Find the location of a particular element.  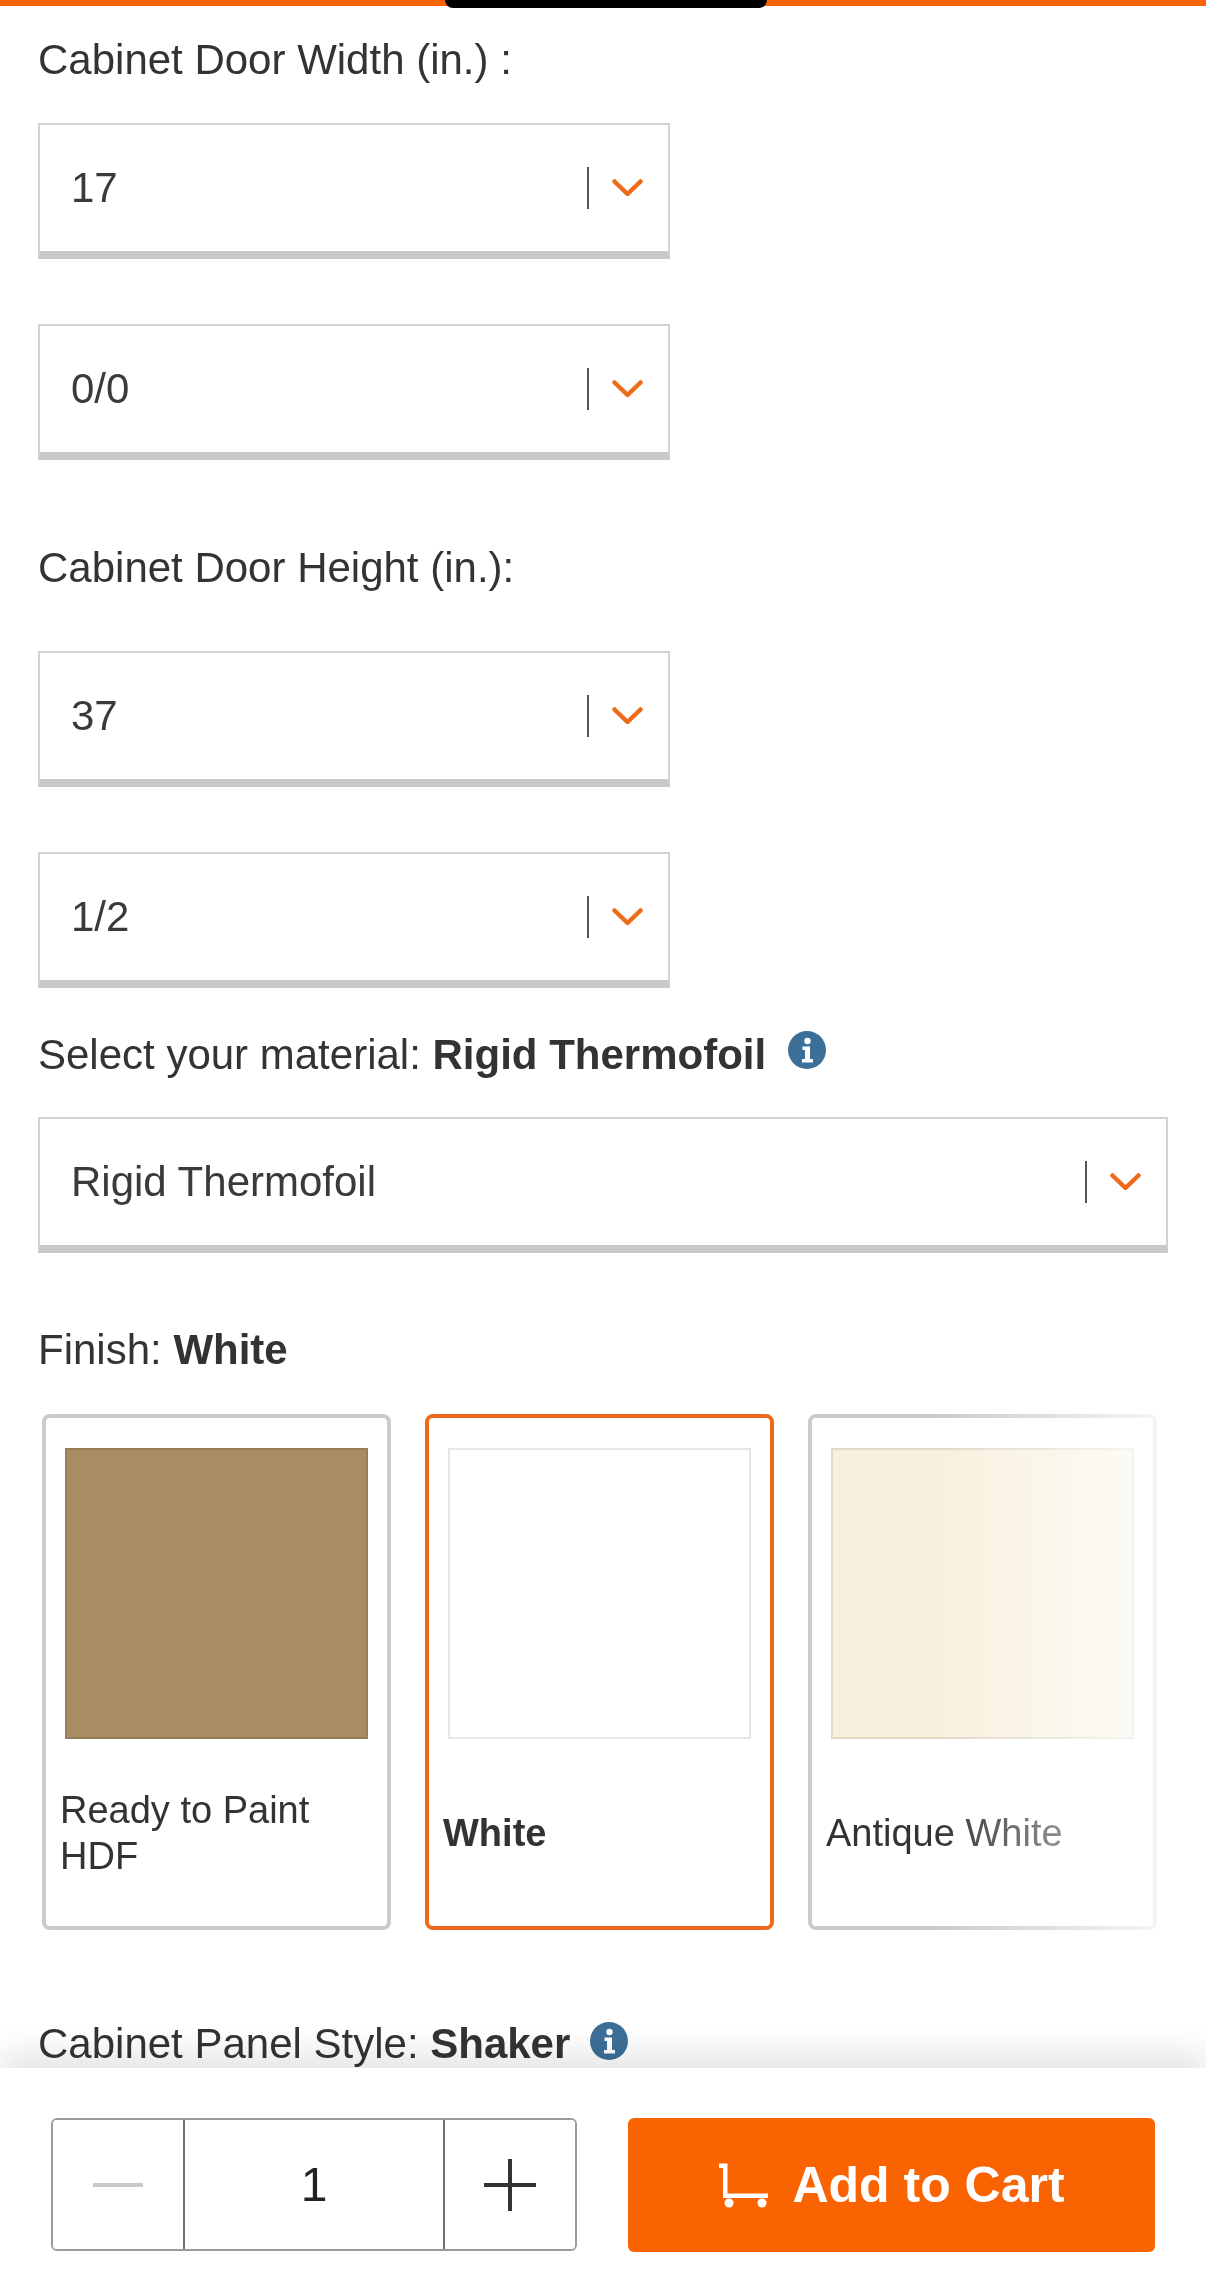

dropdown: Rigid Thermofoil is located at coordinates (603, 1185).